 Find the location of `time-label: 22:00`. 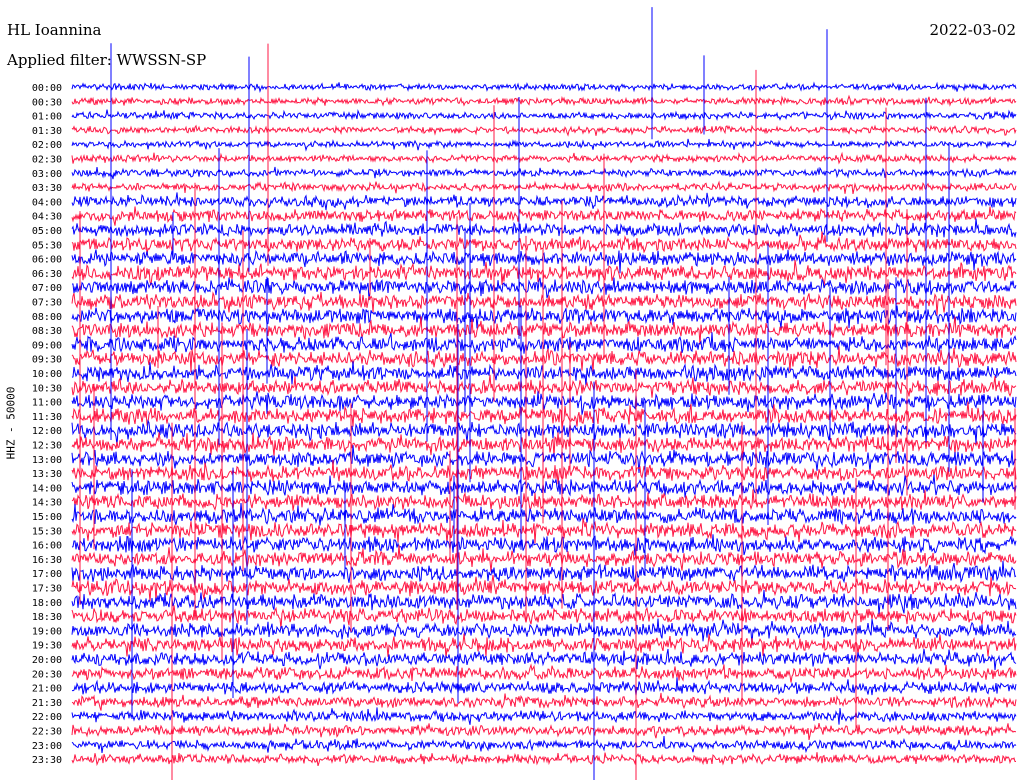

time-label: 22:00 is located at coordinates (47, 717).